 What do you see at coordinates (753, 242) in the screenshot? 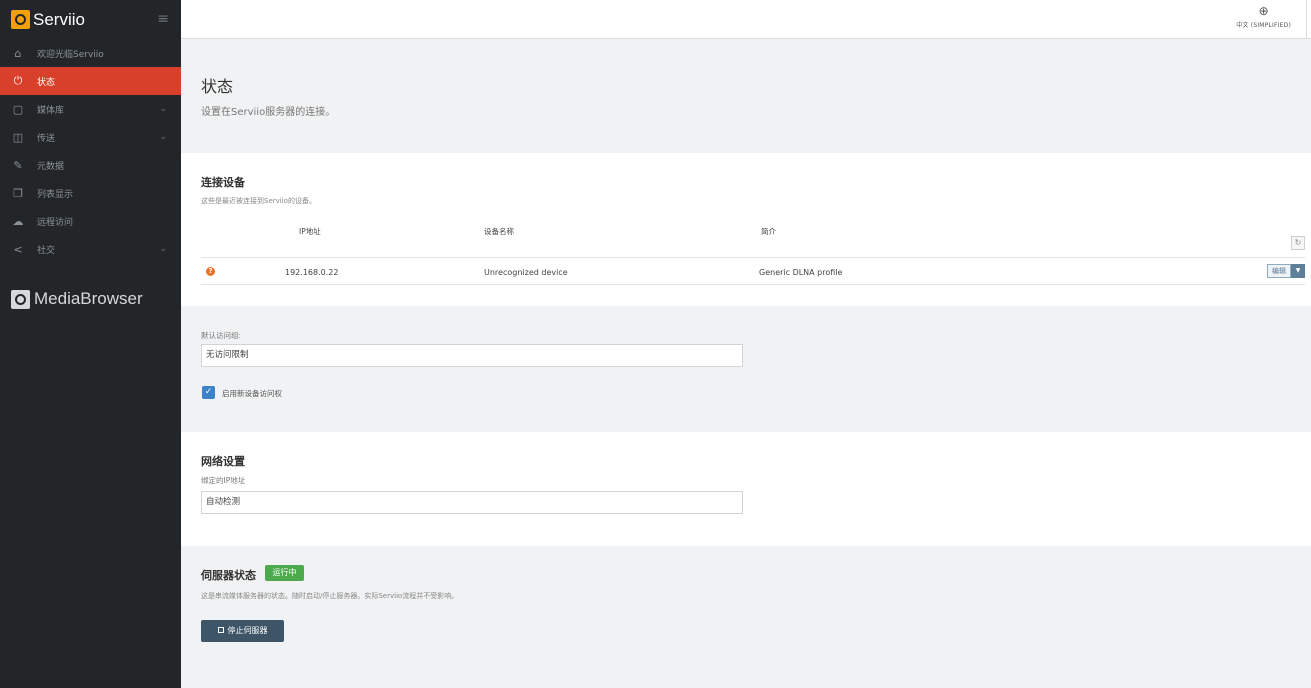
I see `devices-table-header: IP地址 设备名称 简介 ↻` at bounding box center [753, 242].